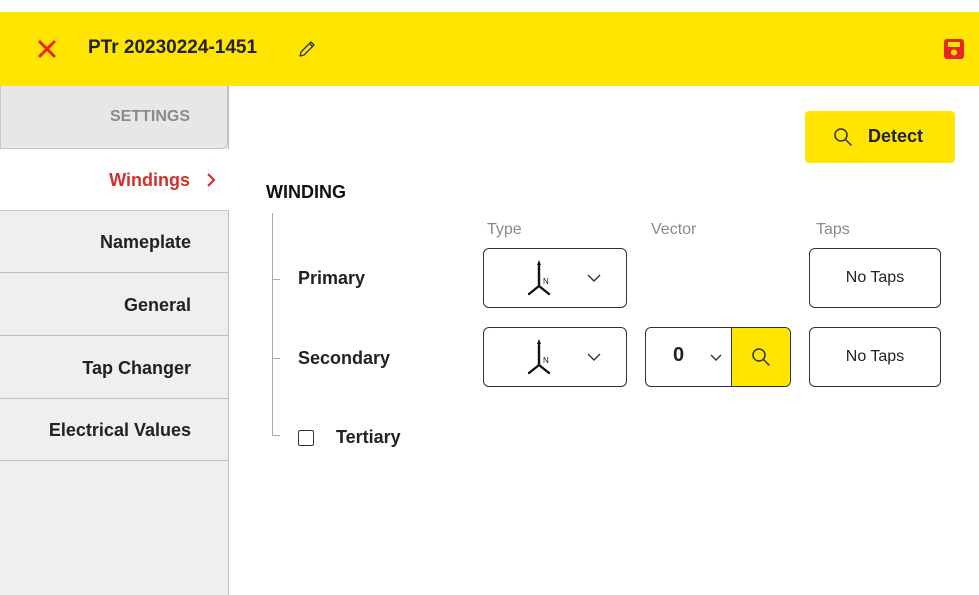 The width and height of the screenshot is (979, 595). I want to click on sidebar-item-label: Tap Changer, so click(136, 368).